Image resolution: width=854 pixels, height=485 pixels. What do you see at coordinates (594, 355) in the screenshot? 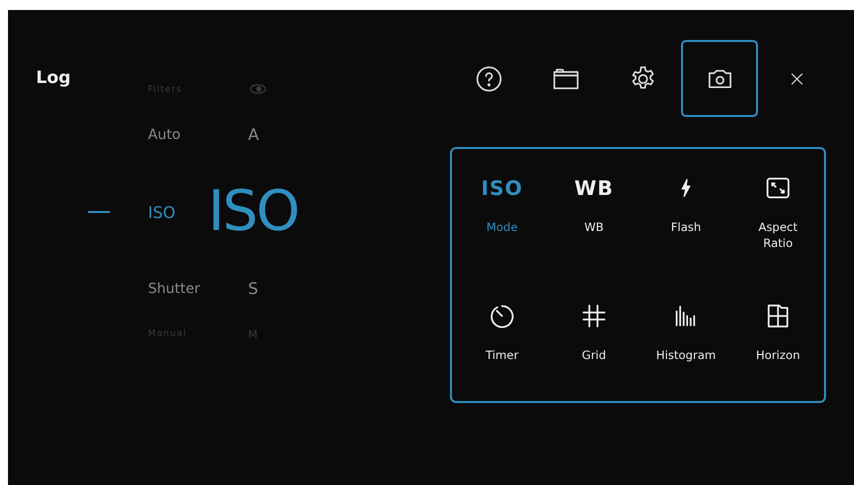
I see `setting-label: Grid` at bounding box center [594, 355].